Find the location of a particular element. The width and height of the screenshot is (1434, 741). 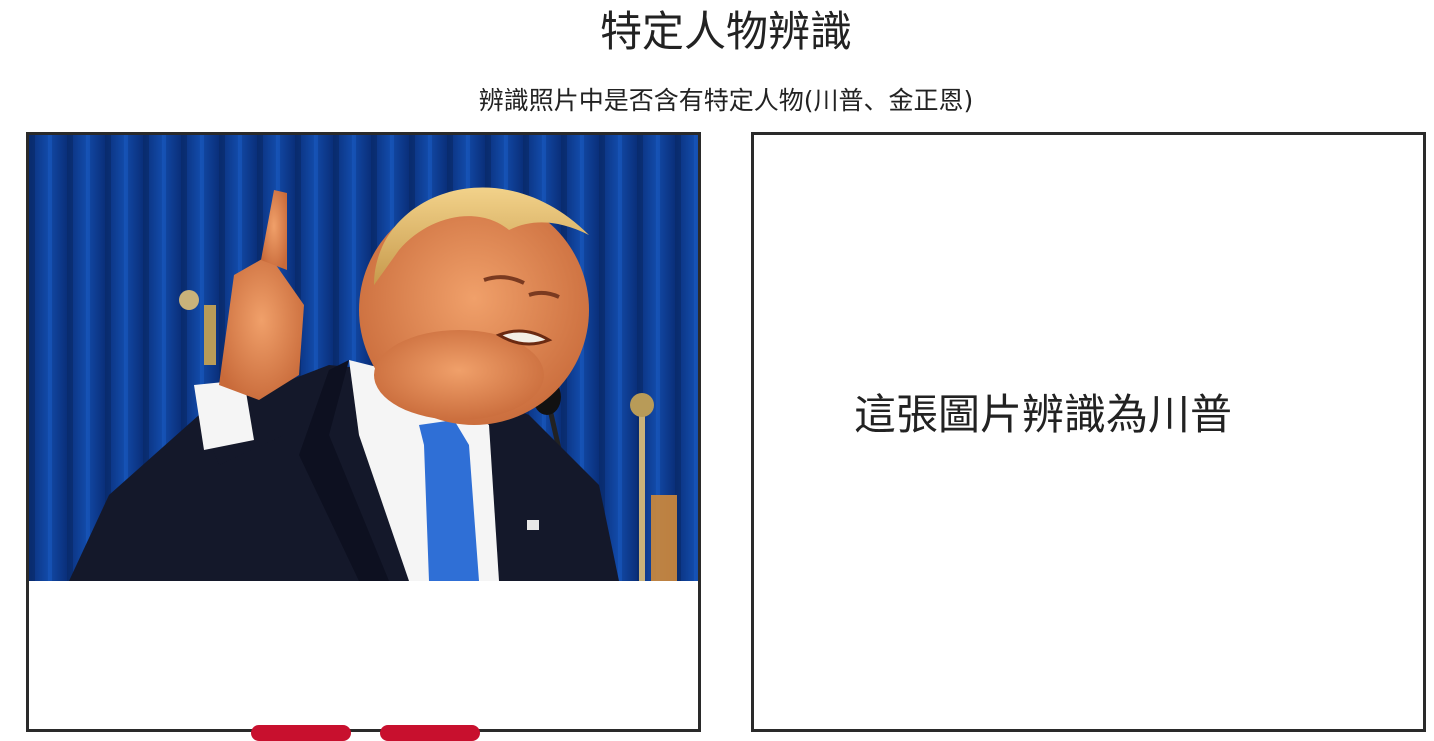

recognition-result: 這張圖片辨識為川普 is located at coordinates (1043, 414).